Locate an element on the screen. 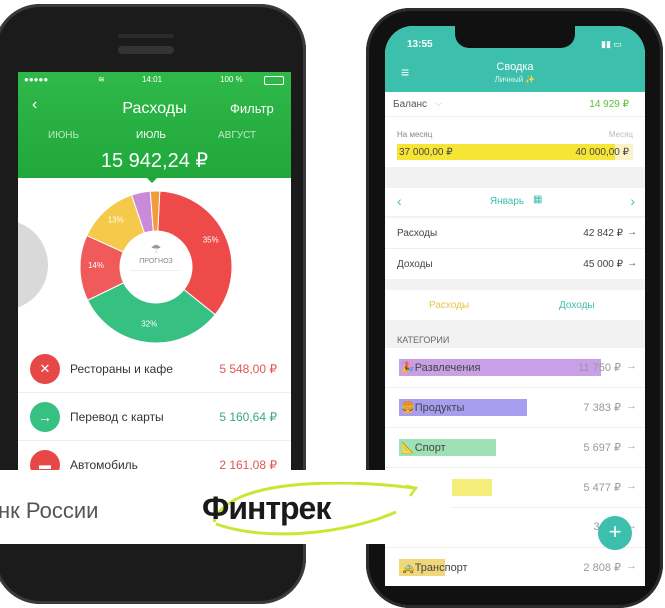  list-item-amount: 5 548,00 ₽ is located at coordinates (248, 369).